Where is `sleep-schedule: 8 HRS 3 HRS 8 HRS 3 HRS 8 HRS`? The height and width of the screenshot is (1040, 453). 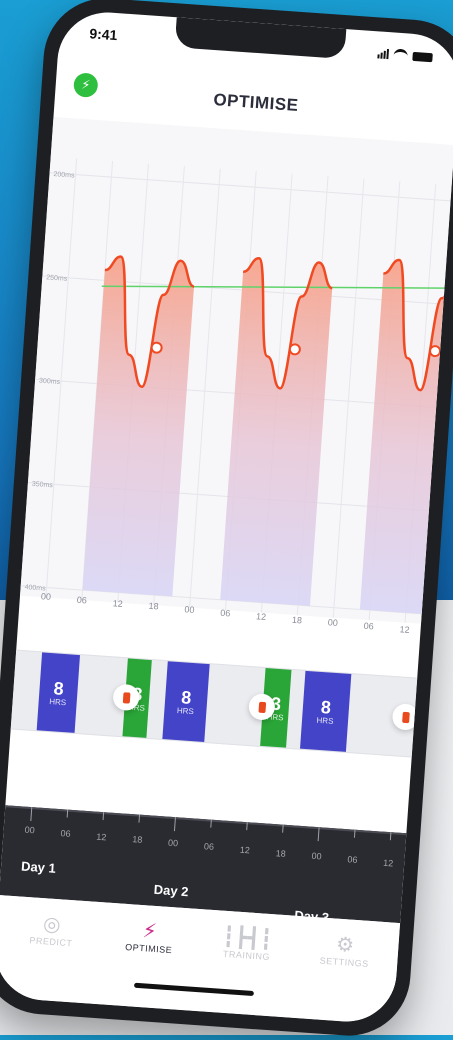 sleep-schedule: 8 HRS 3 HRS 8 HRS 3 HRS 8 HRS is located at coordinates (215, 703).